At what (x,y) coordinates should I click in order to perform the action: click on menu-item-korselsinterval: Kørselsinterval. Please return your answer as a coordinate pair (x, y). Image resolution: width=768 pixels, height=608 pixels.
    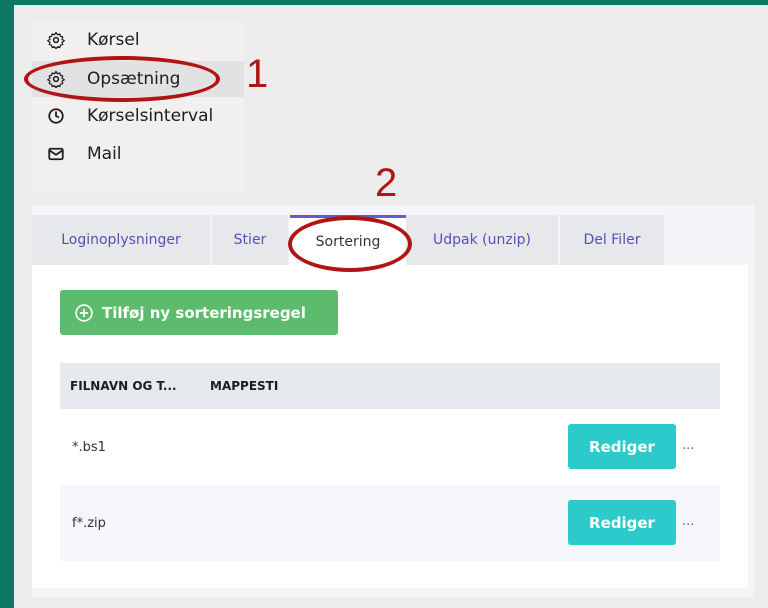
    Looking at the image, I should click on (138, 116).